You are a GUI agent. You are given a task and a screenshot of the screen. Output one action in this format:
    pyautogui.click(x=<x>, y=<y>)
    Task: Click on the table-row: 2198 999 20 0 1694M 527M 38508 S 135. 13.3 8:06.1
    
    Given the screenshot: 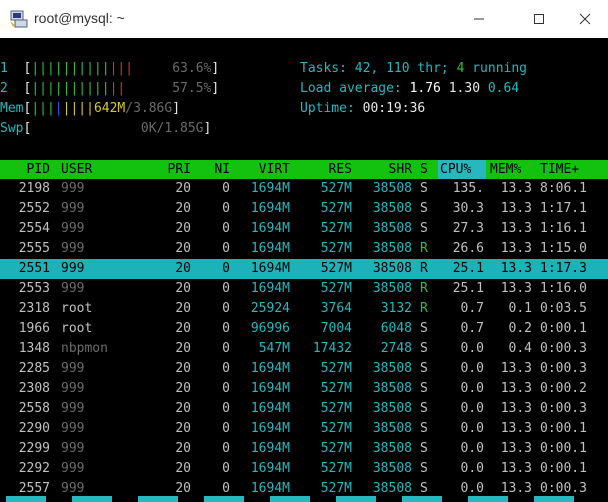 What is the action you would take?
    pyautogui.click(x=304, y=189)
    